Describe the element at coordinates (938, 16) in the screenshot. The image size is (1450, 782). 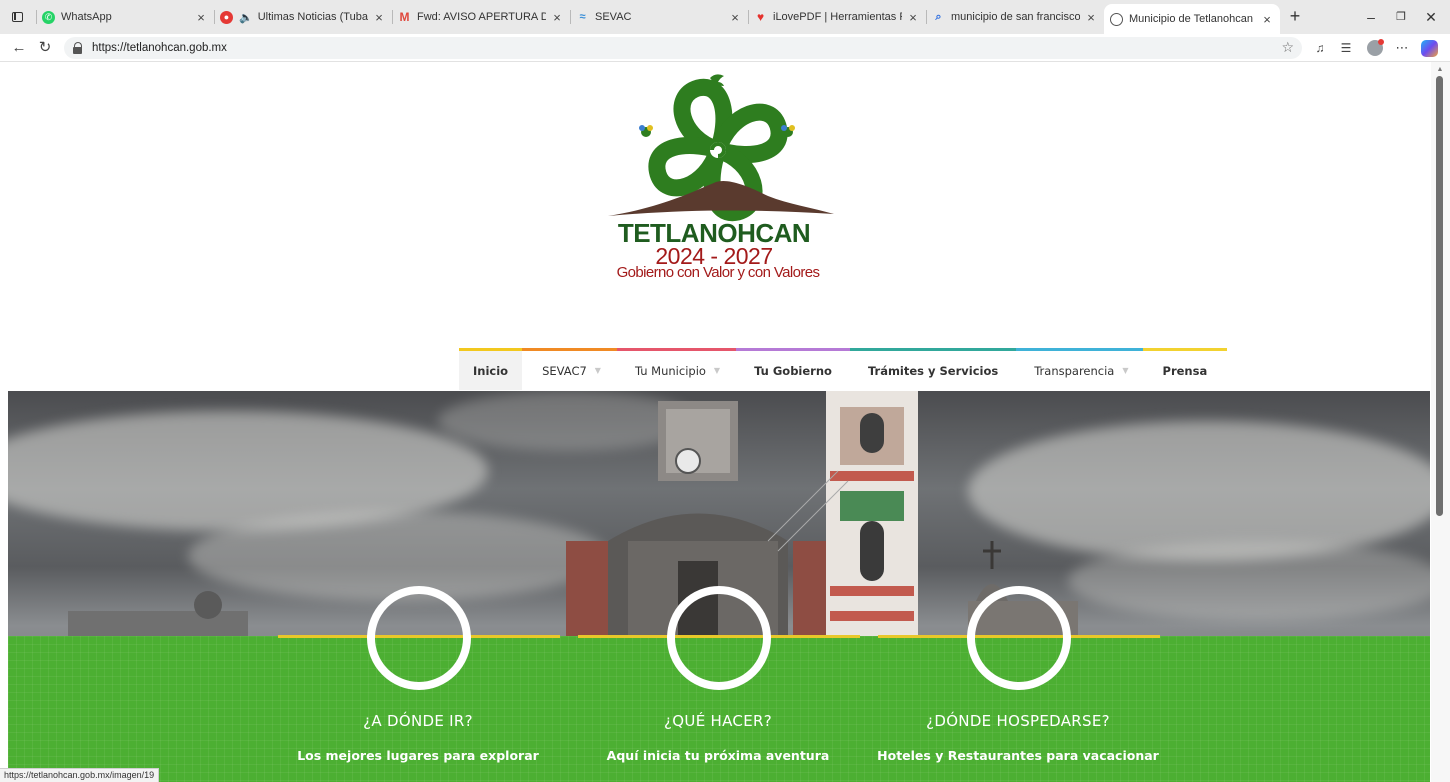
I see `search-icon: ⌕` at that location.